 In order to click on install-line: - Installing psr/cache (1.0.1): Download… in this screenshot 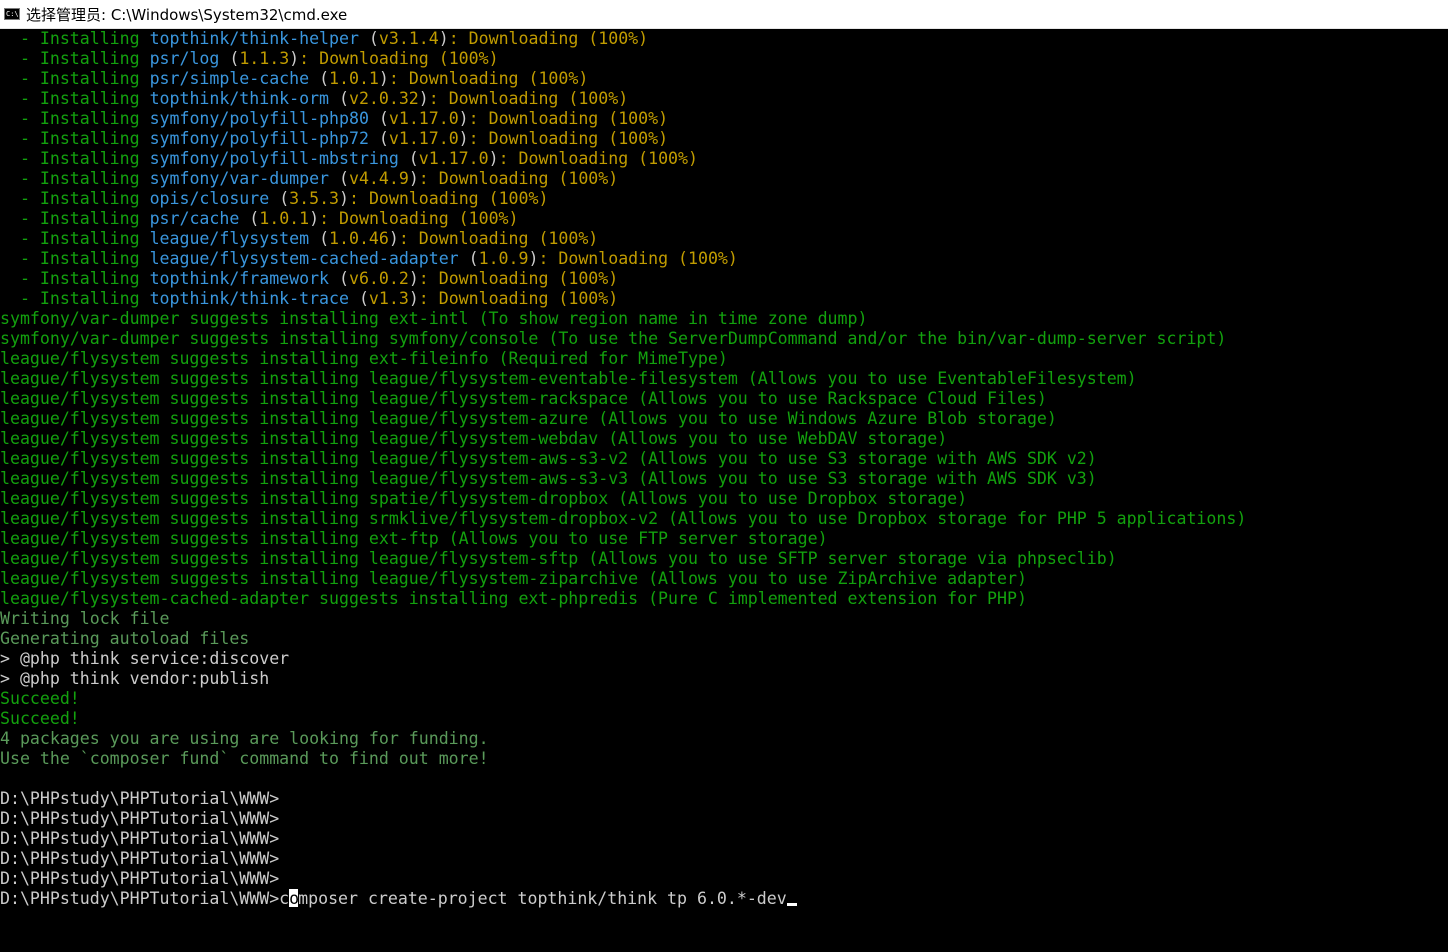, I will do `click(724, 219)`.